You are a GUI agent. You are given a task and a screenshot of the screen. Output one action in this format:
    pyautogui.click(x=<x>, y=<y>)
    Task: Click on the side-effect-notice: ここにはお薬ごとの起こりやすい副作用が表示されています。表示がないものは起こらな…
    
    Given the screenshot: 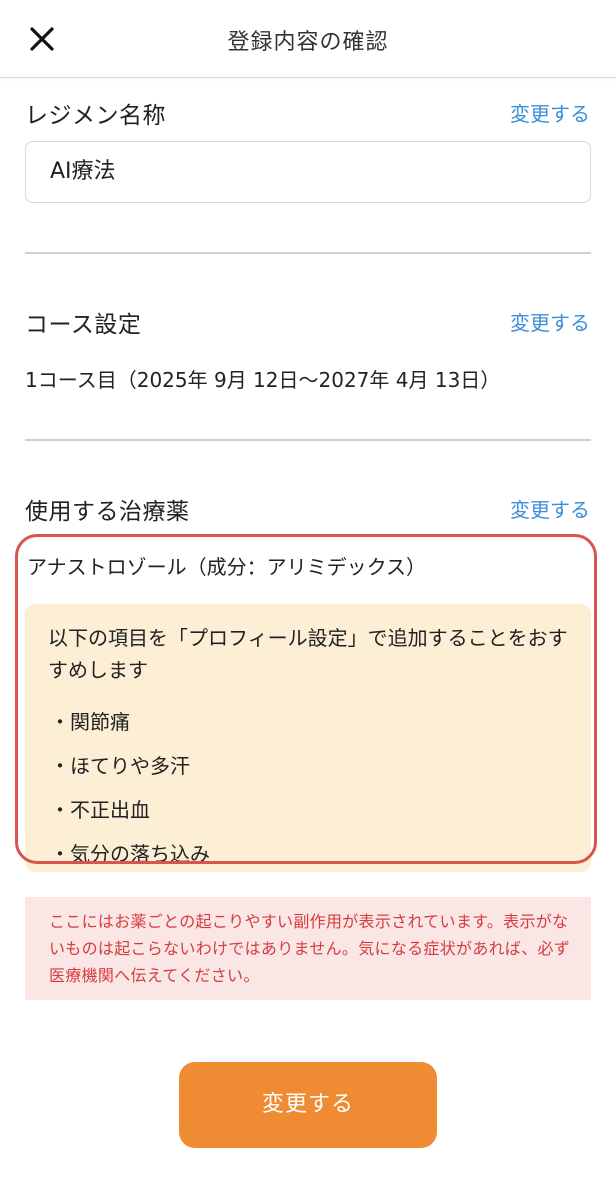 What is the action you would take?
    pyautogui.click(x=308, y=948)
    